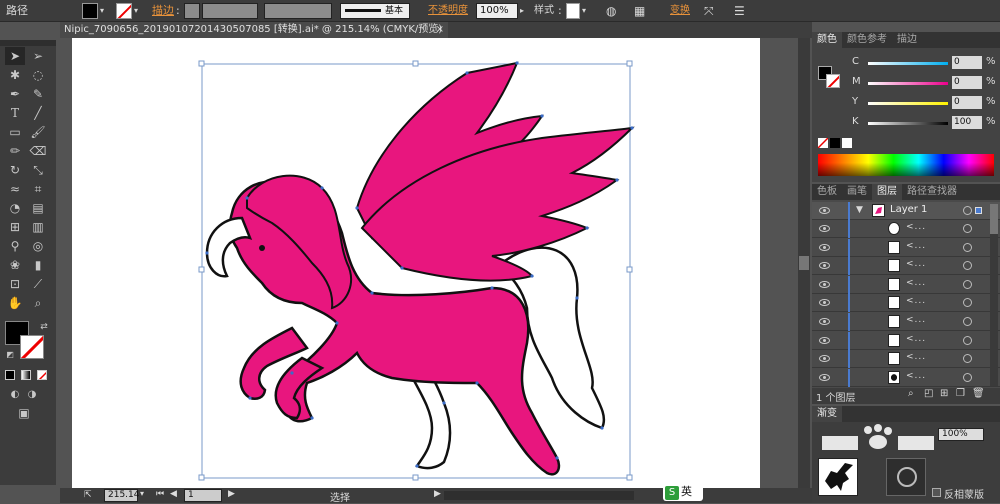 The image size is (1000, 504). I want to click on style-dropdown-icon: ▾, so click(584, 11).